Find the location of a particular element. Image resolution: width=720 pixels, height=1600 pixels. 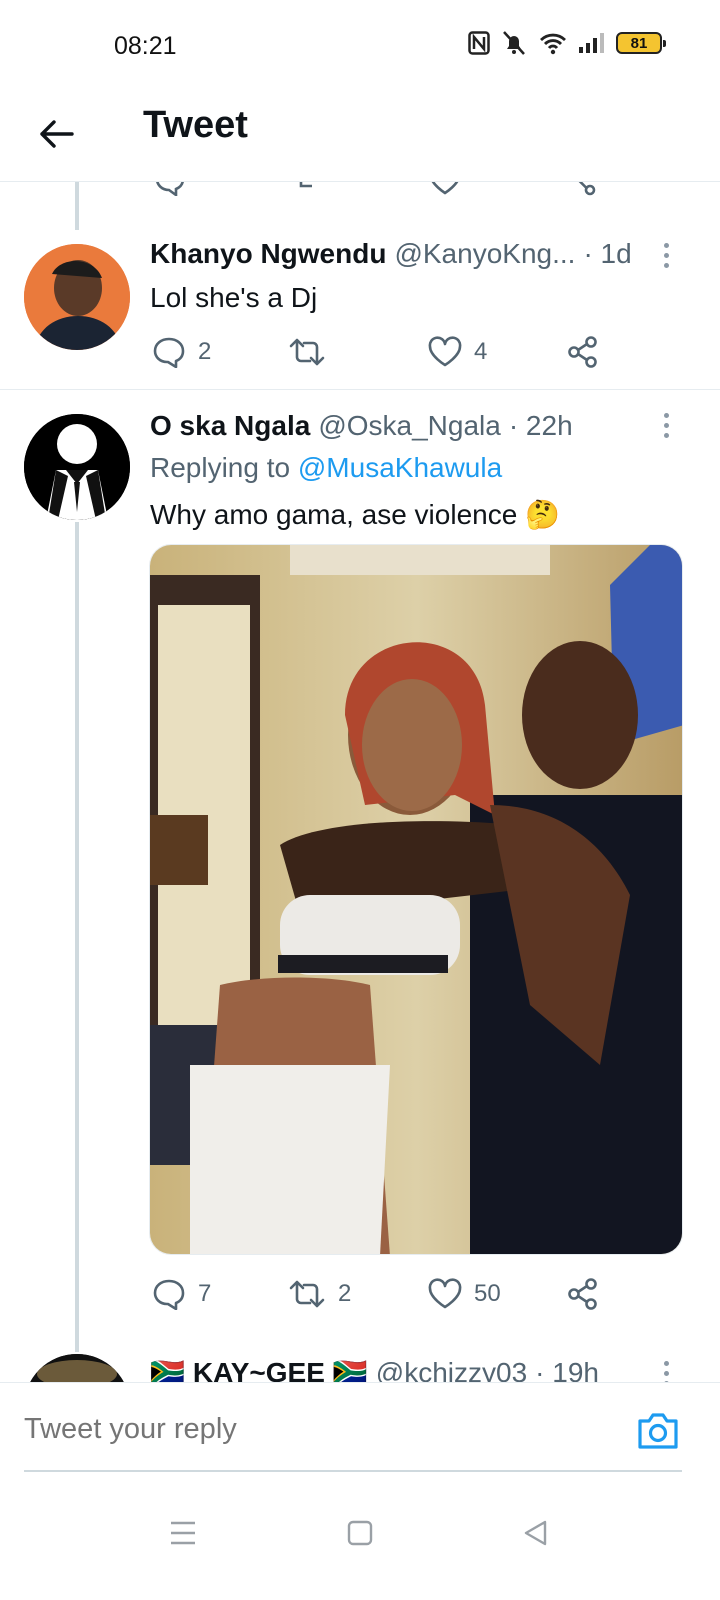

nav-home-button is located at coordinates (360, 1533).